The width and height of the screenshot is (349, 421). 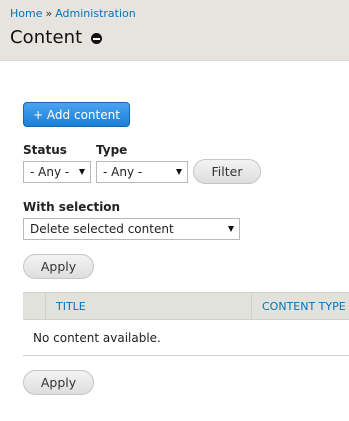 I want to click on remove-shortcut-icon, so click(x=97, y=38).